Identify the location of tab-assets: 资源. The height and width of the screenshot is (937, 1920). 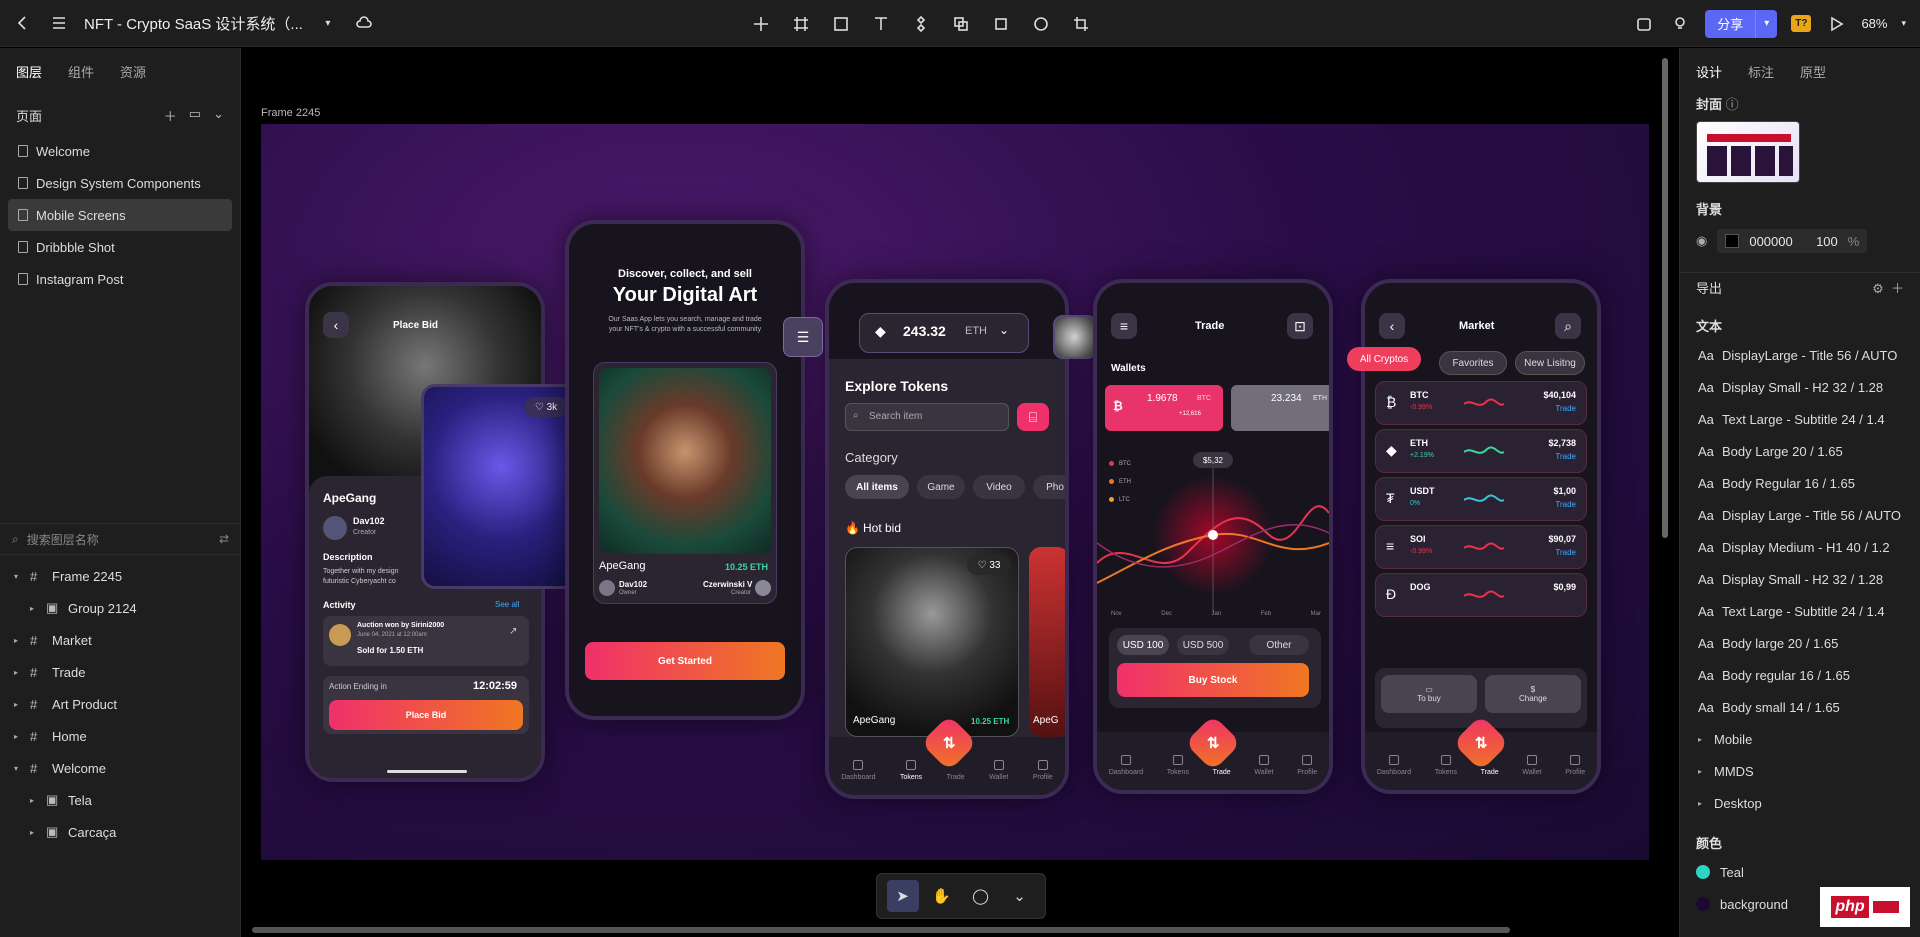
(133, 75).